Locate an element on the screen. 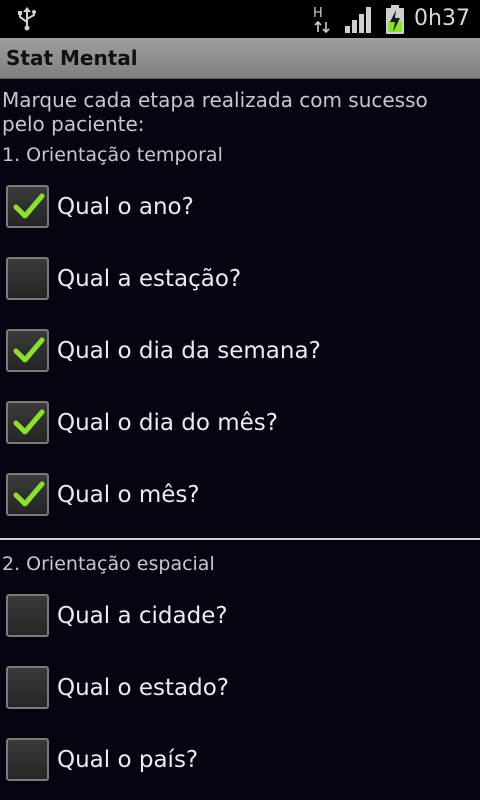 The image size is (480, 800). title-bar: Stat Mental is located at coordinates (240, 58).